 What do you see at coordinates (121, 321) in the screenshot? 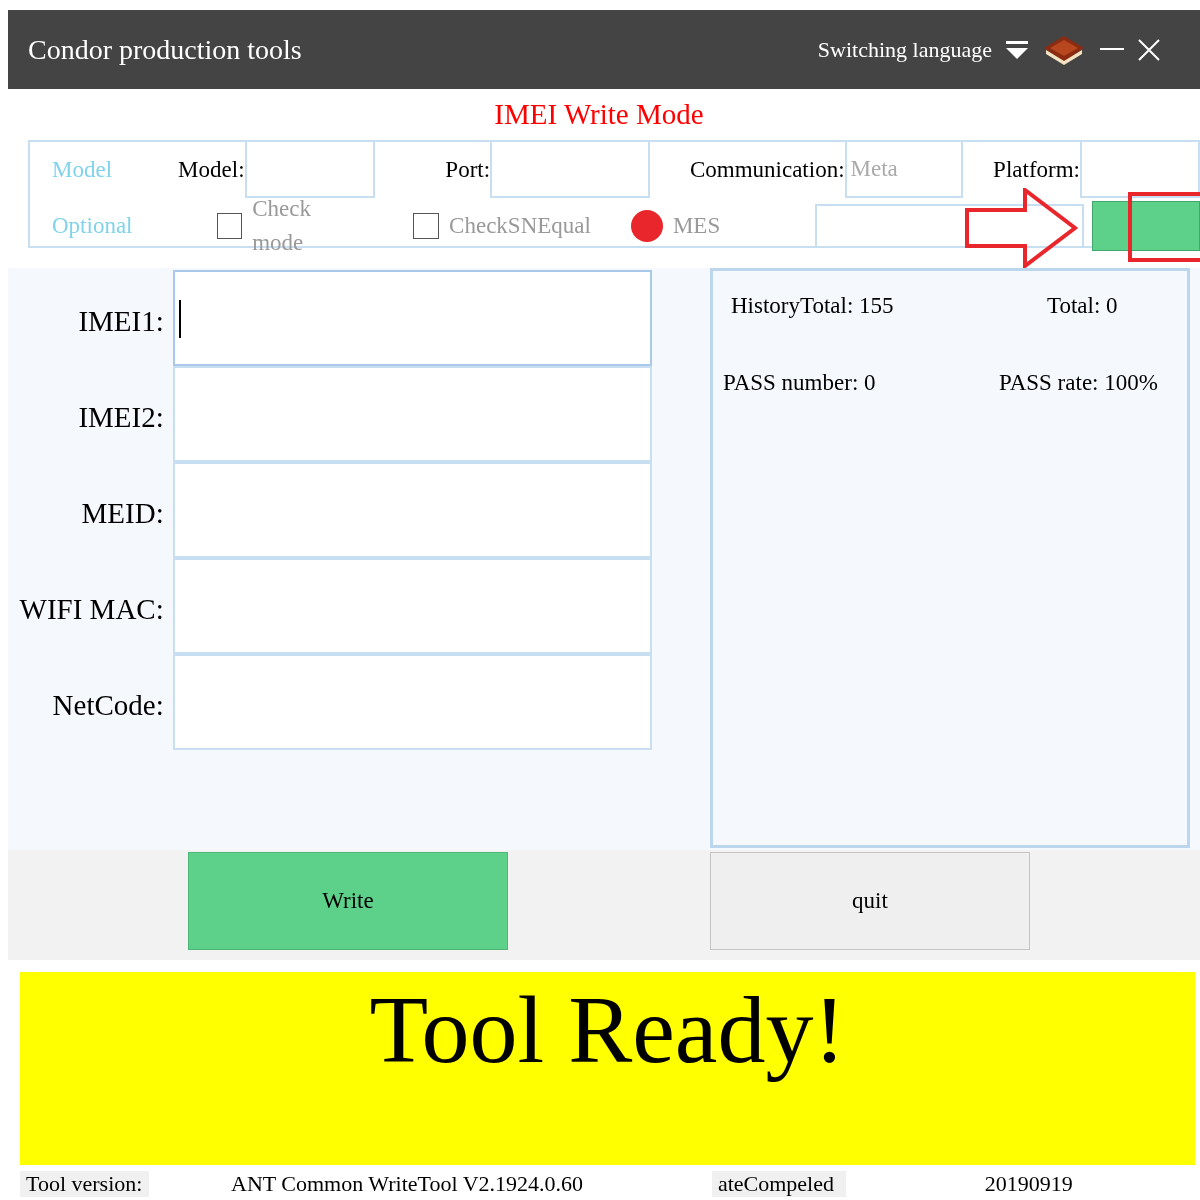
I see `field-label: IMEI1:` at bounding box center [121, 321].